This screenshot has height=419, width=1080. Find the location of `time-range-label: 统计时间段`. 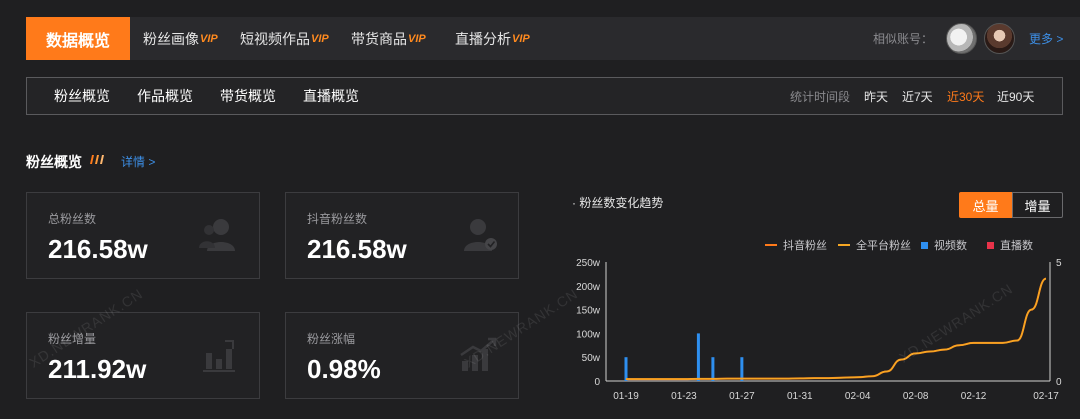

time-range-label: 统计时间段 is located at coordinates (820, 96).